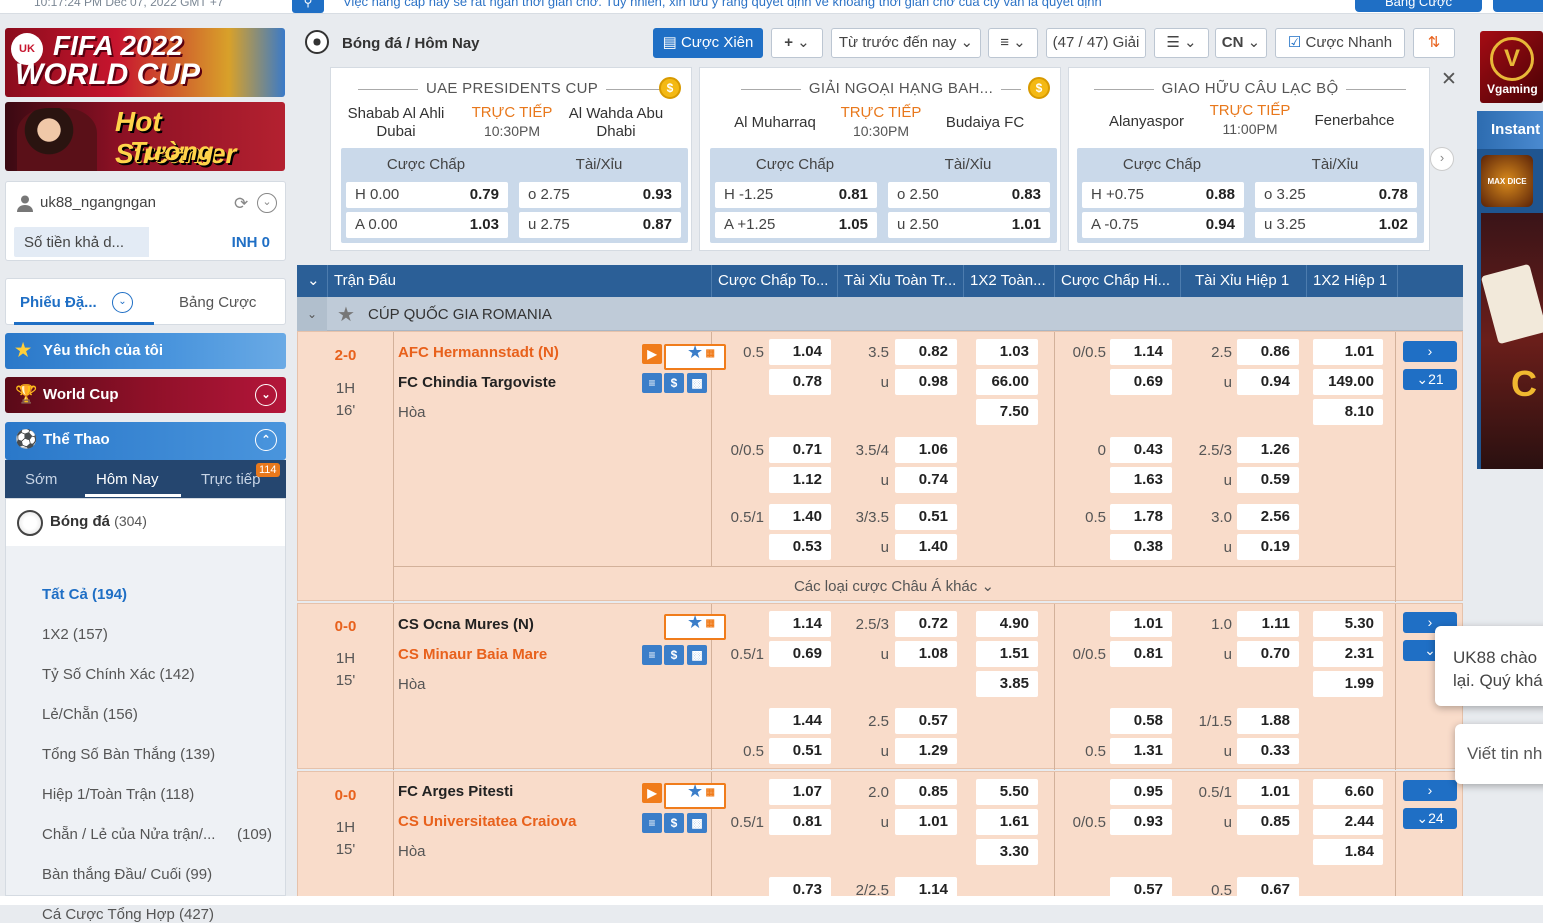  I want to click on odds-button: 0.53, so click(800, 547).